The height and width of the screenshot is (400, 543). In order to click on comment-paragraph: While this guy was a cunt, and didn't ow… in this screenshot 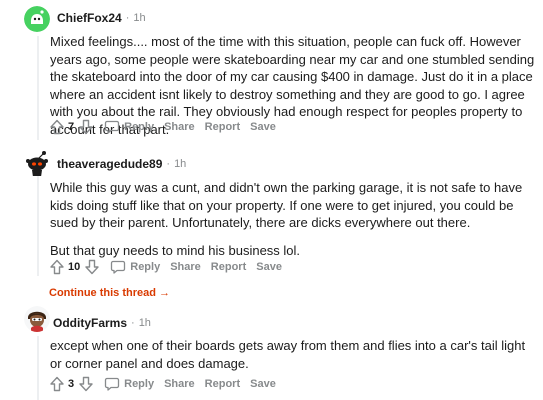, I will do `click(286, 205)`.